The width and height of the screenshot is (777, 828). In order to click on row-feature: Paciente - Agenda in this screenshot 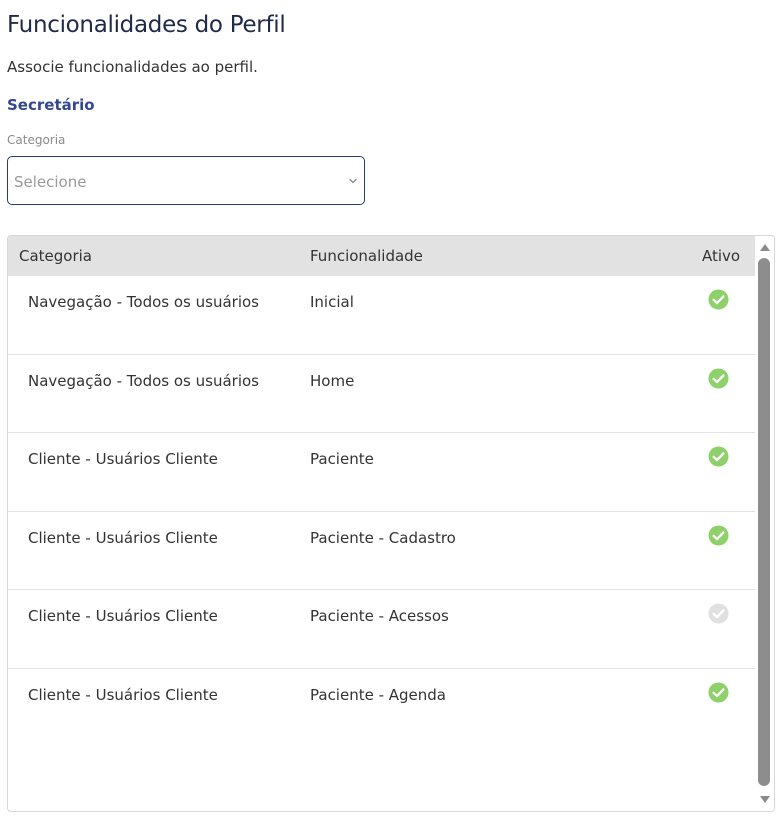, I will do `click(378, 694)`.